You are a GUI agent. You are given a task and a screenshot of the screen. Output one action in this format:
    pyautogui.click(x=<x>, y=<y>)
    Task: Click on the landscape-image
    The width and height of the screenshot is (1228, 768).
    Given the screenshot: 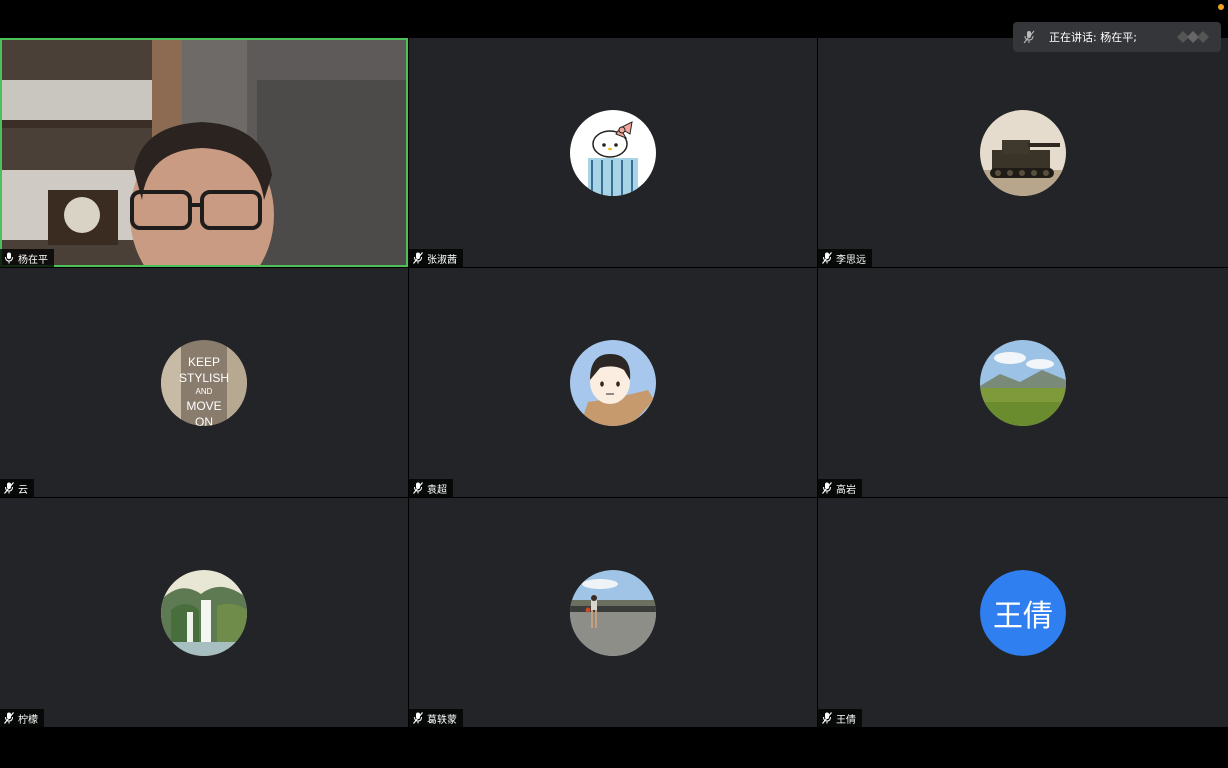 What is the action you would take?
    pyautogui.click(x=1023, y=382)
    